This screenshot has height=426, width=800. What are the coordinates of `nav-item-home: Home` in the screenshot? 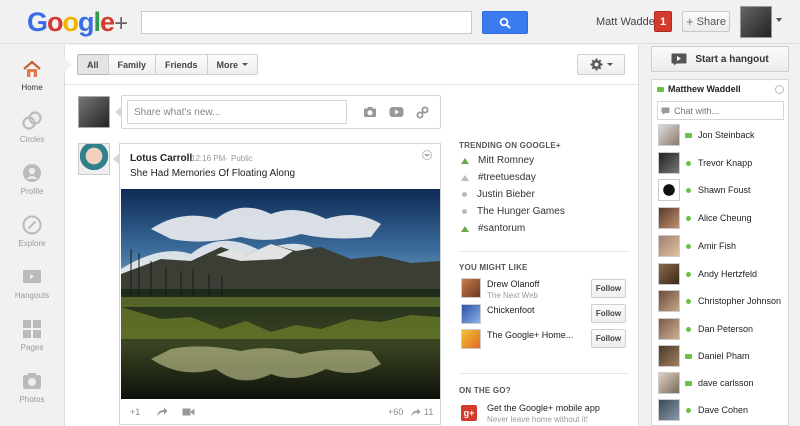 It's located at (32, 76).